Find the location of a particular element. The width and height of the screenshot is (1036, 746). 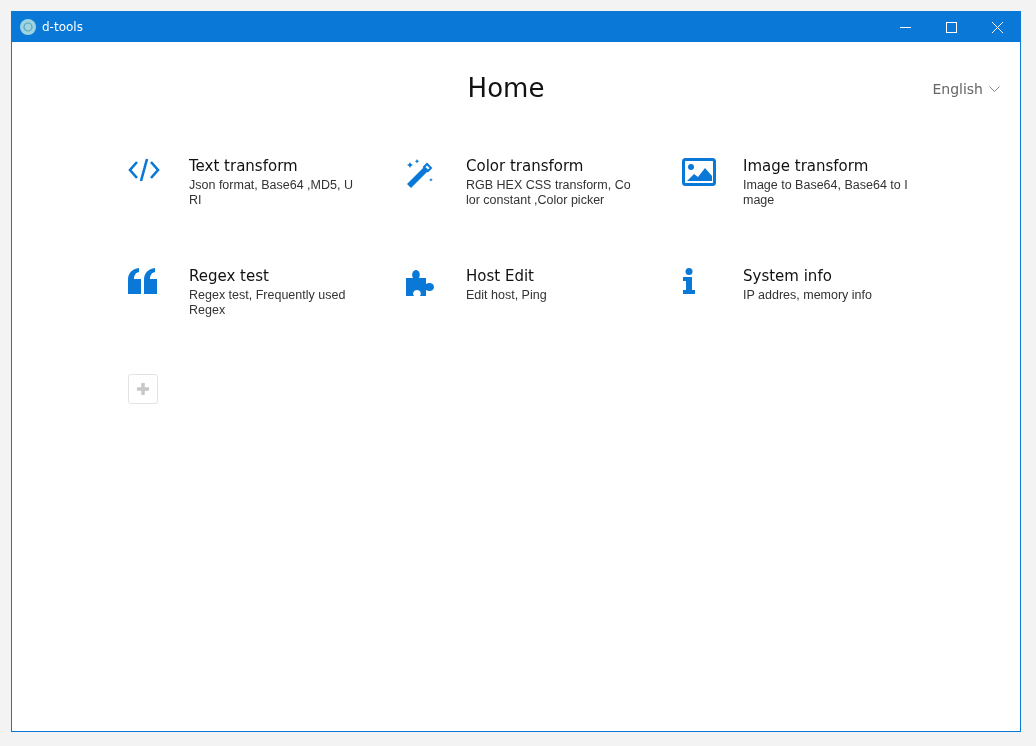

tool-description: RGB HEX CSS transform, Color constant ,Color picker is located at coordinates (548, 193).